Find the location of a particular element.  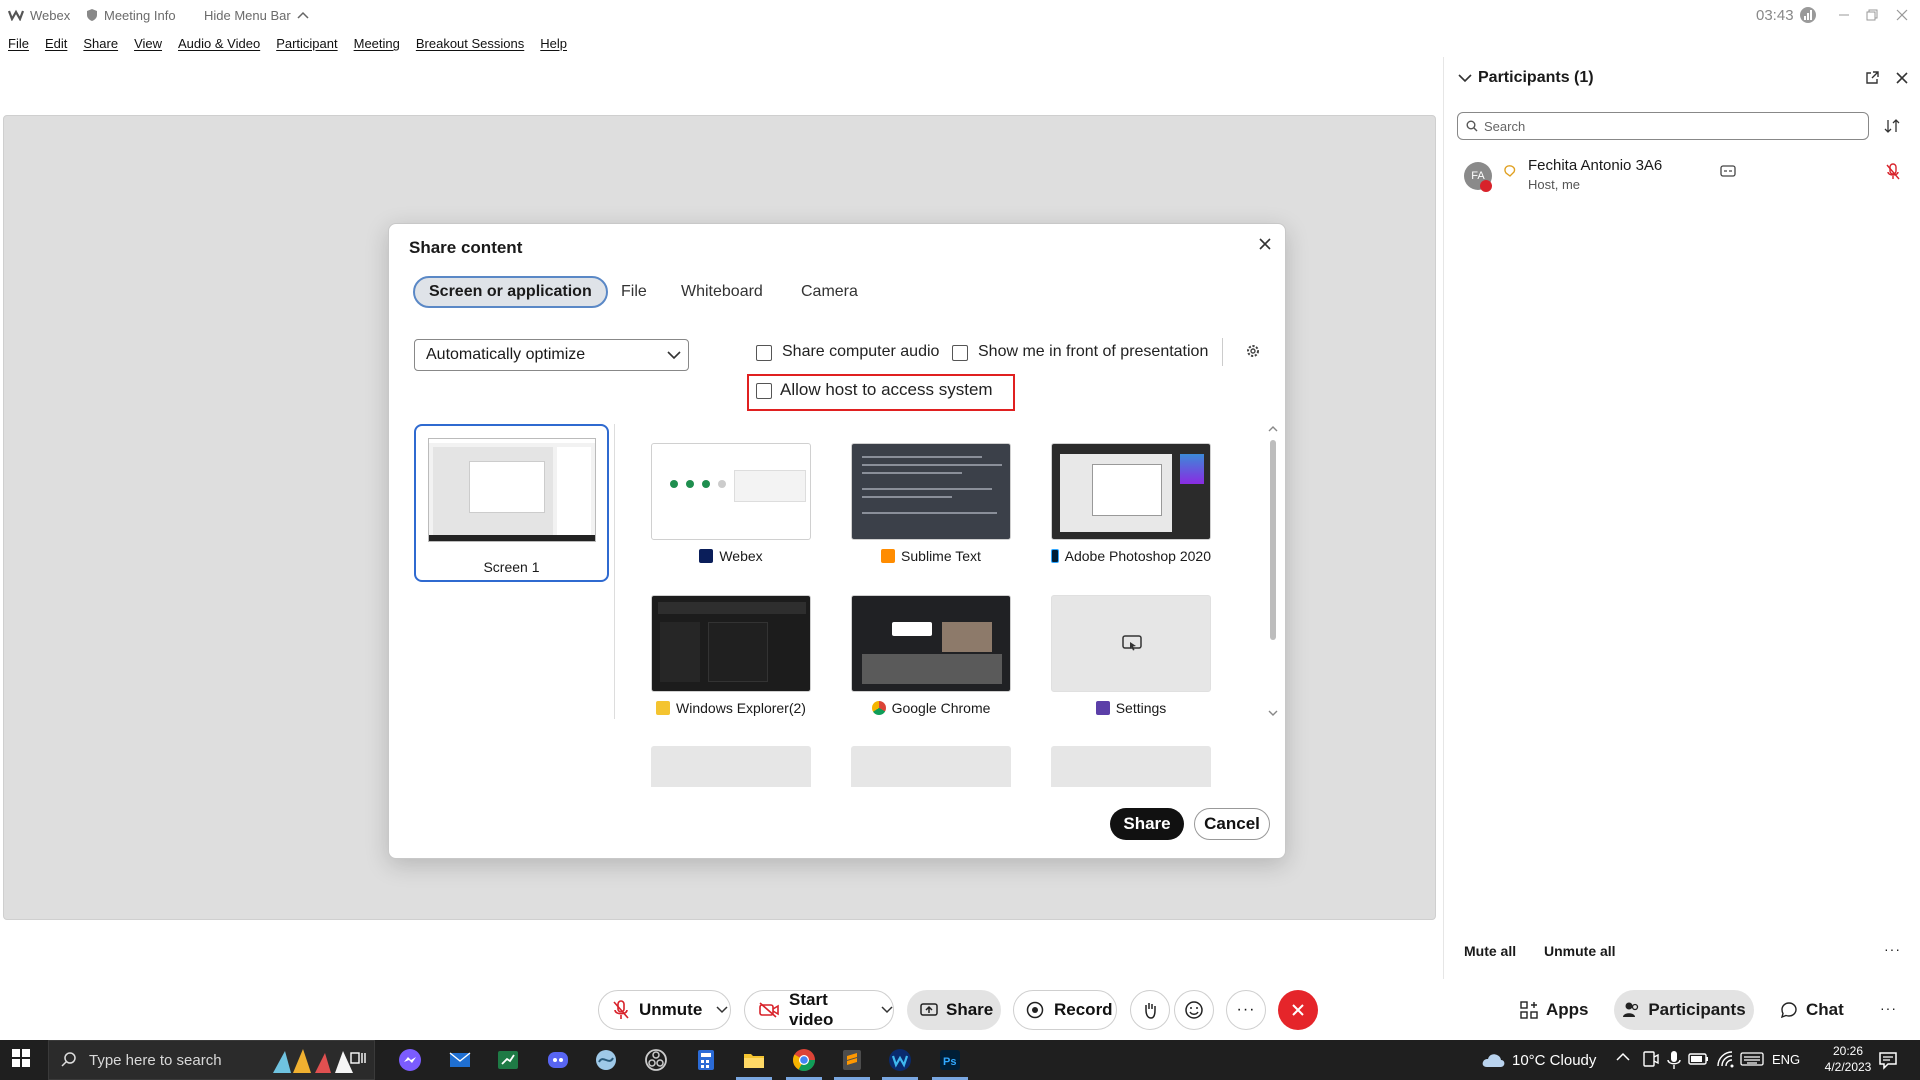

clock: 20:26 4/2/2023 is located at coordinates (1848, 1059).